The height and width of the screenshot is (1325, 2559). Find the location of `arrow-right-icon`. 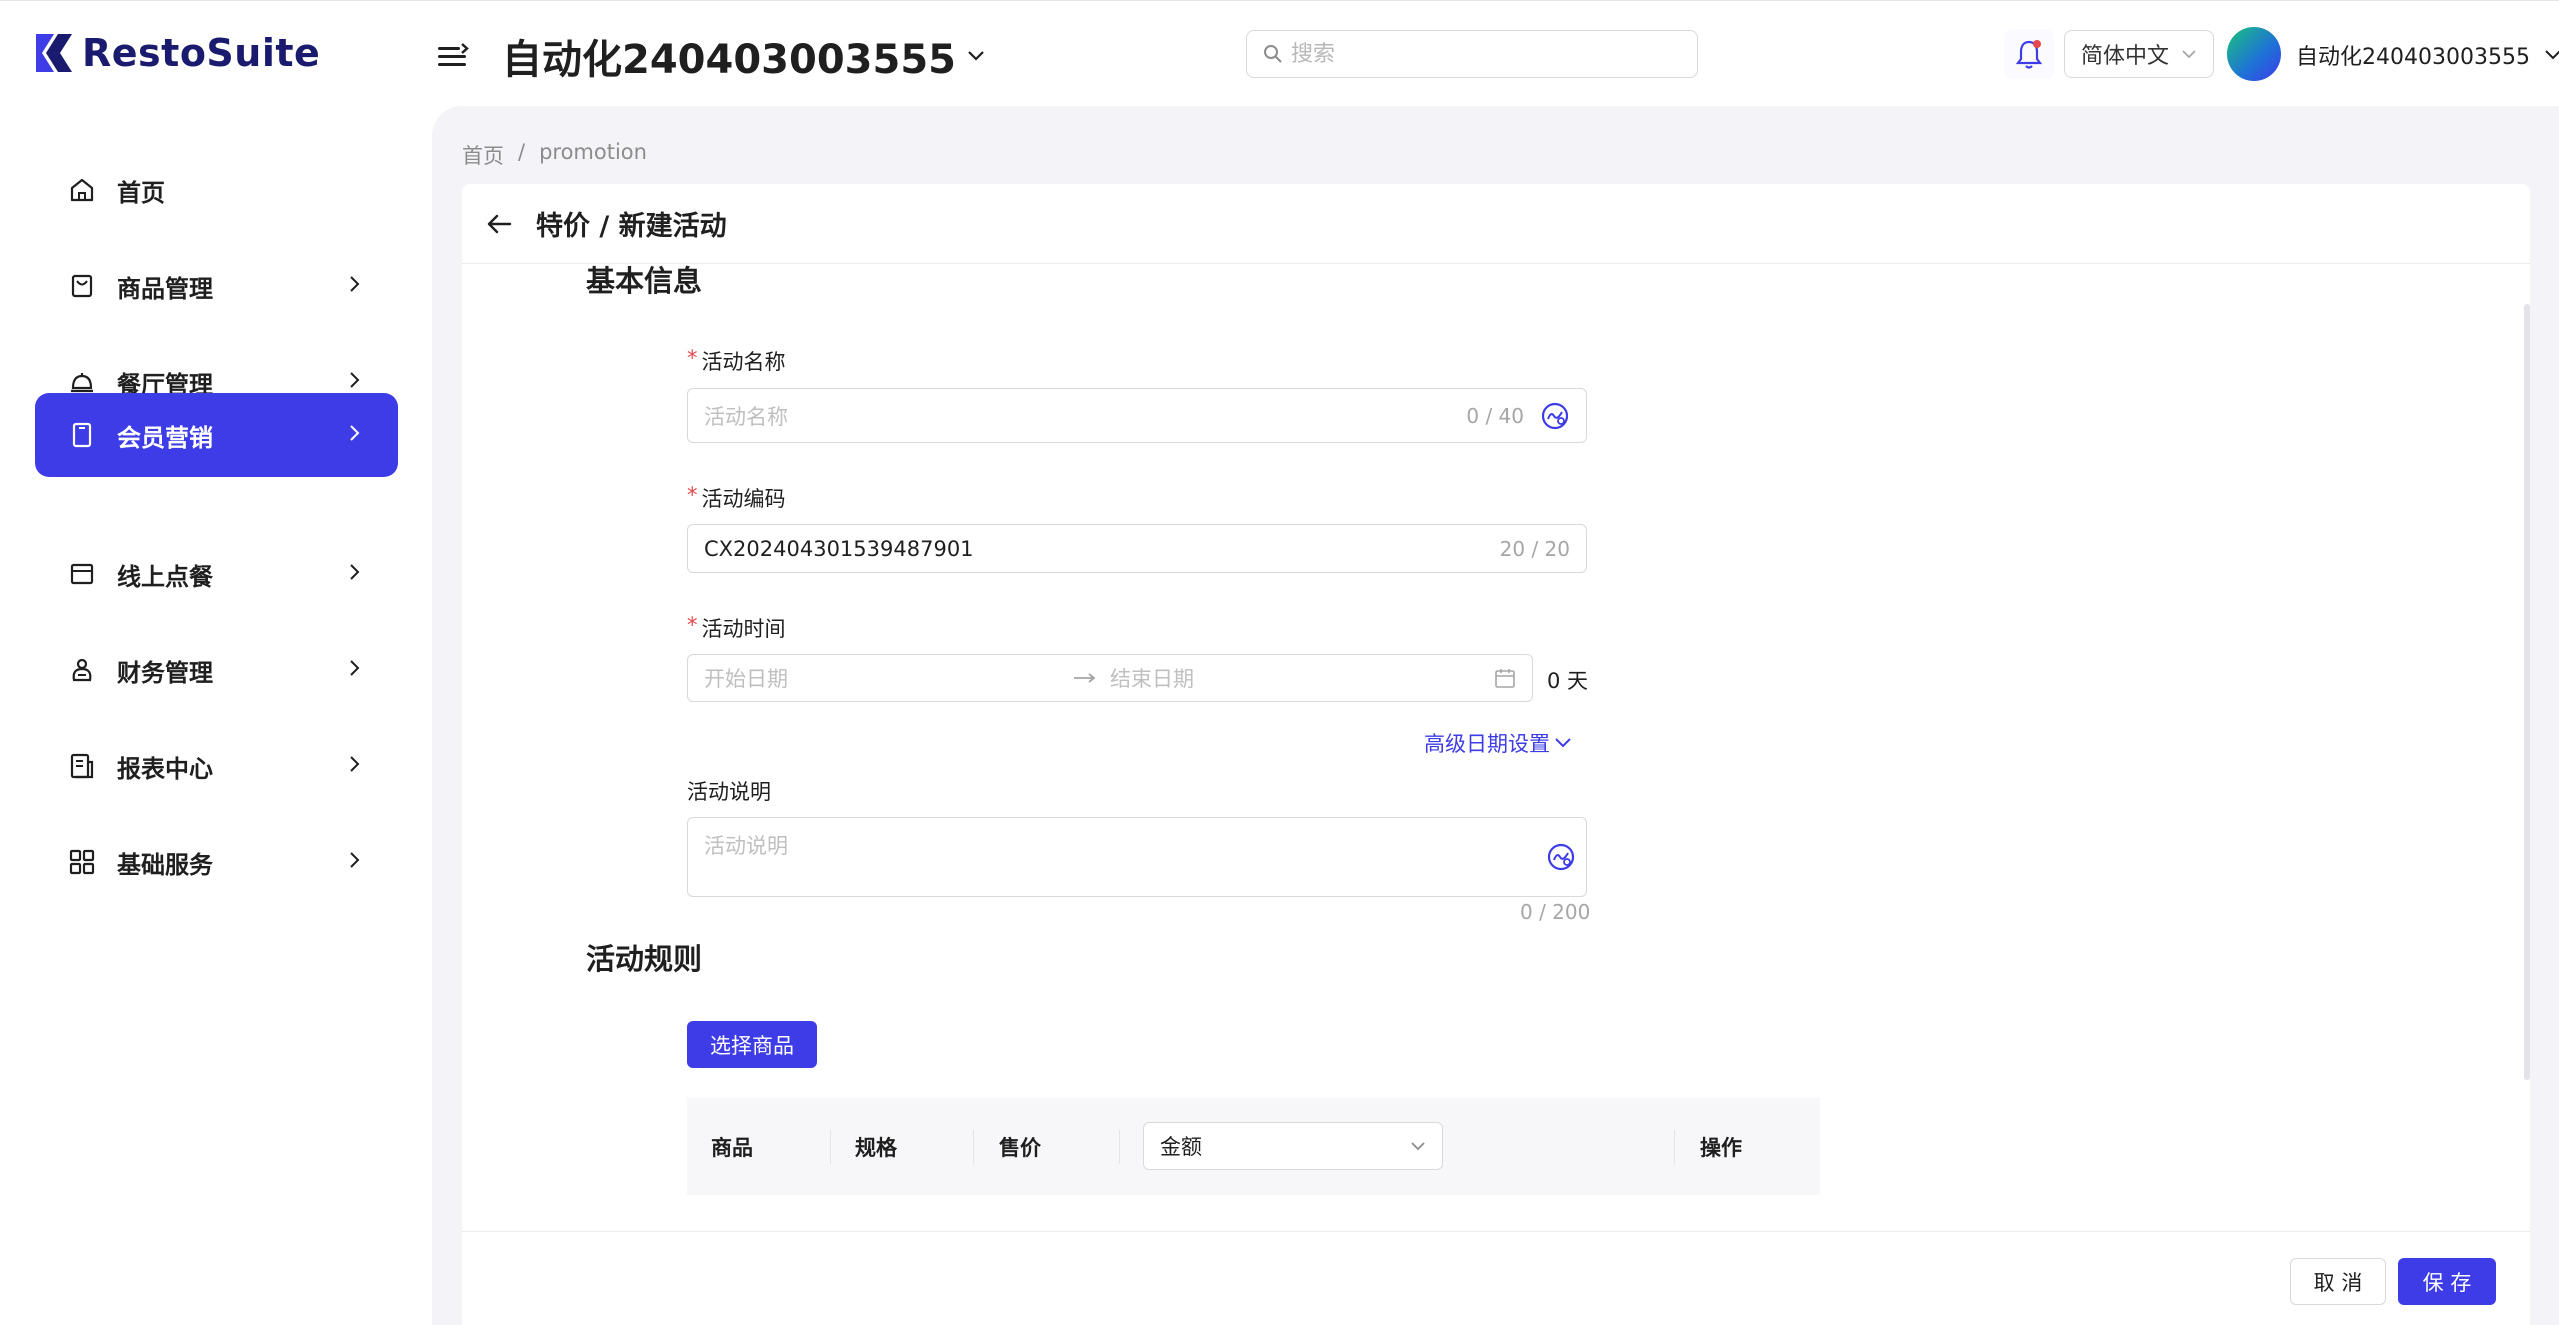

arrow-right-icon is located at coordinates (1085, 678).